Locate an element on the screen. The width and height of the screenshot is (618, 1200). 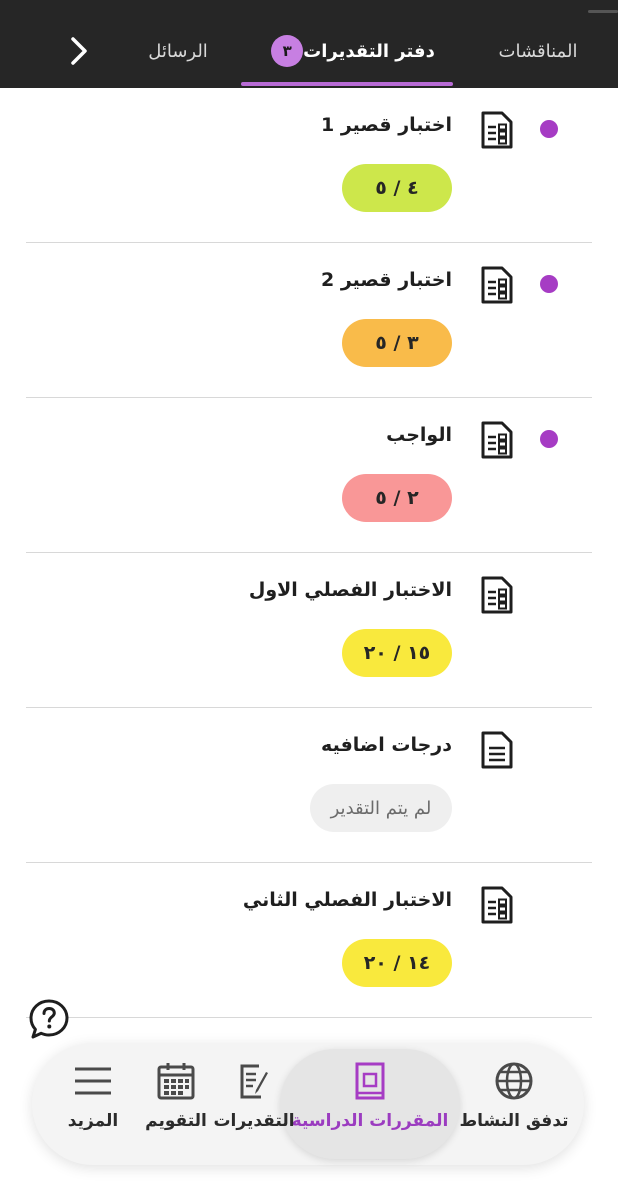
nav-activity-stream: تدفق النشاط is located at coordinates (514, 1104).